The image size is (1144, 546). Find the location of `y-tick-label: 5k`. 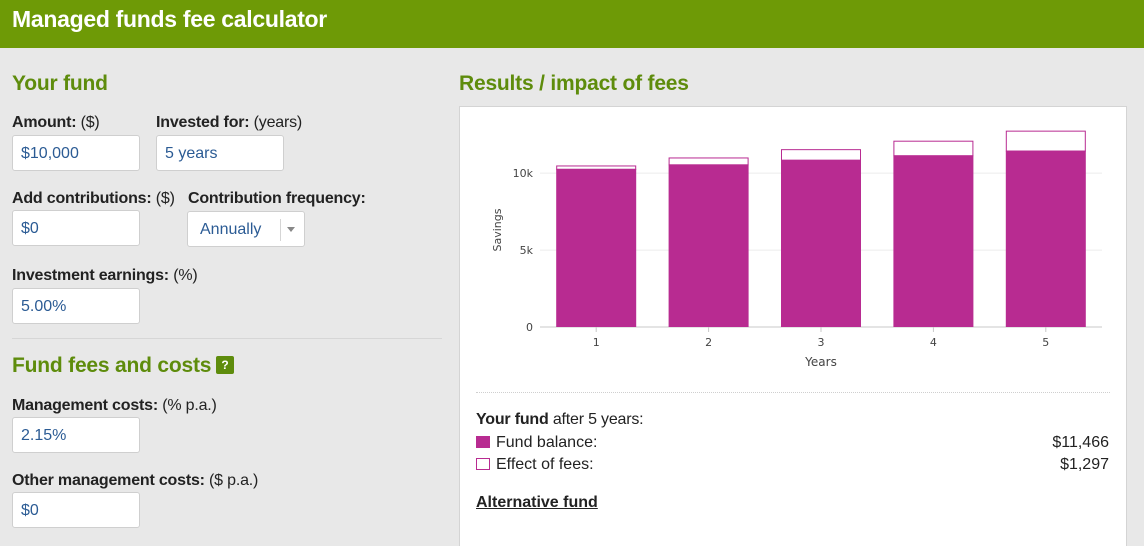

y-tick-label: 5k is located at coordinates (527, 250).